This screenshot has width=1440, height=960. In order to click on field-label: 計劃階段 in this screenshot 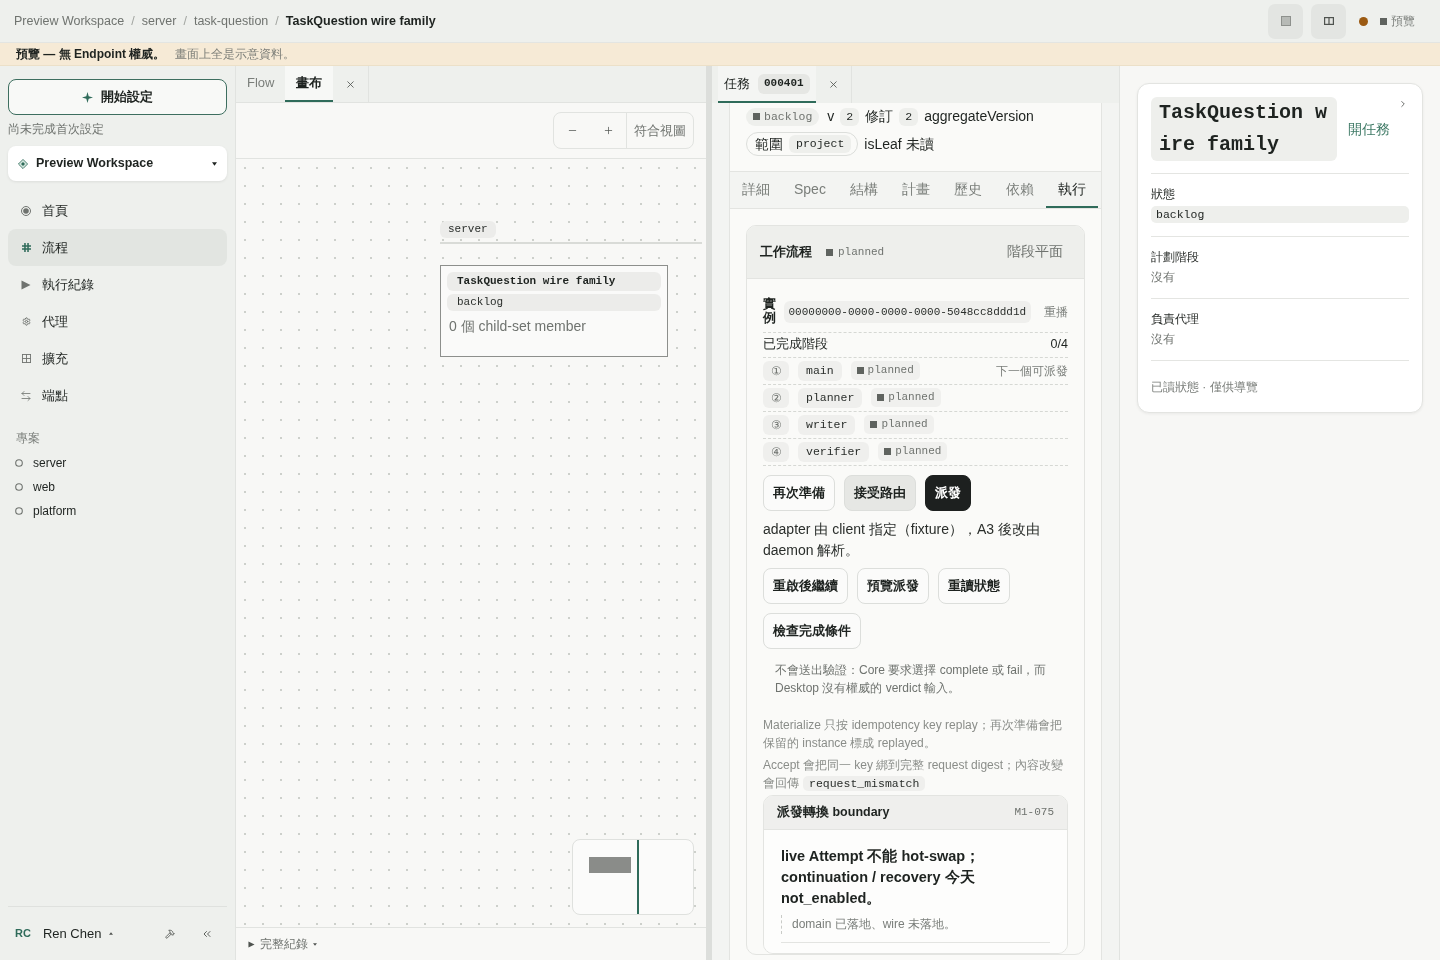, I will do `click(1175, 257)`.